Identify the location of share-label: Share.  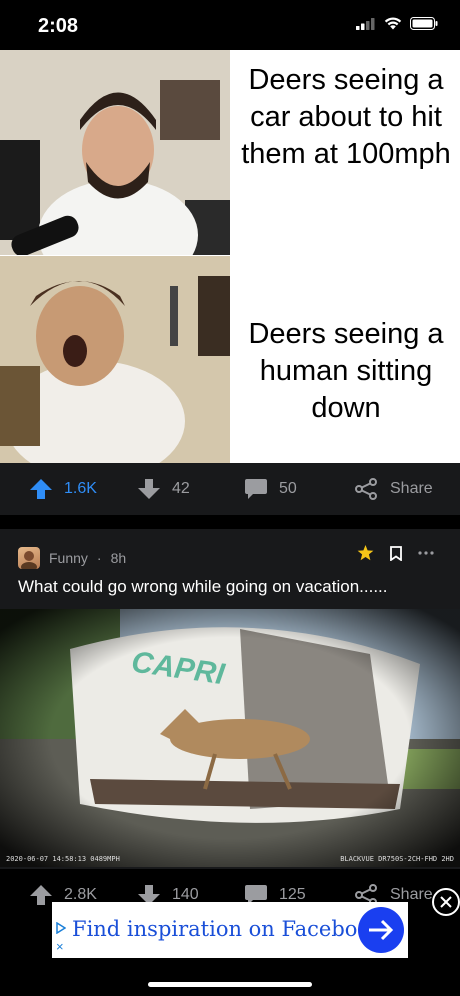
(411, 488).